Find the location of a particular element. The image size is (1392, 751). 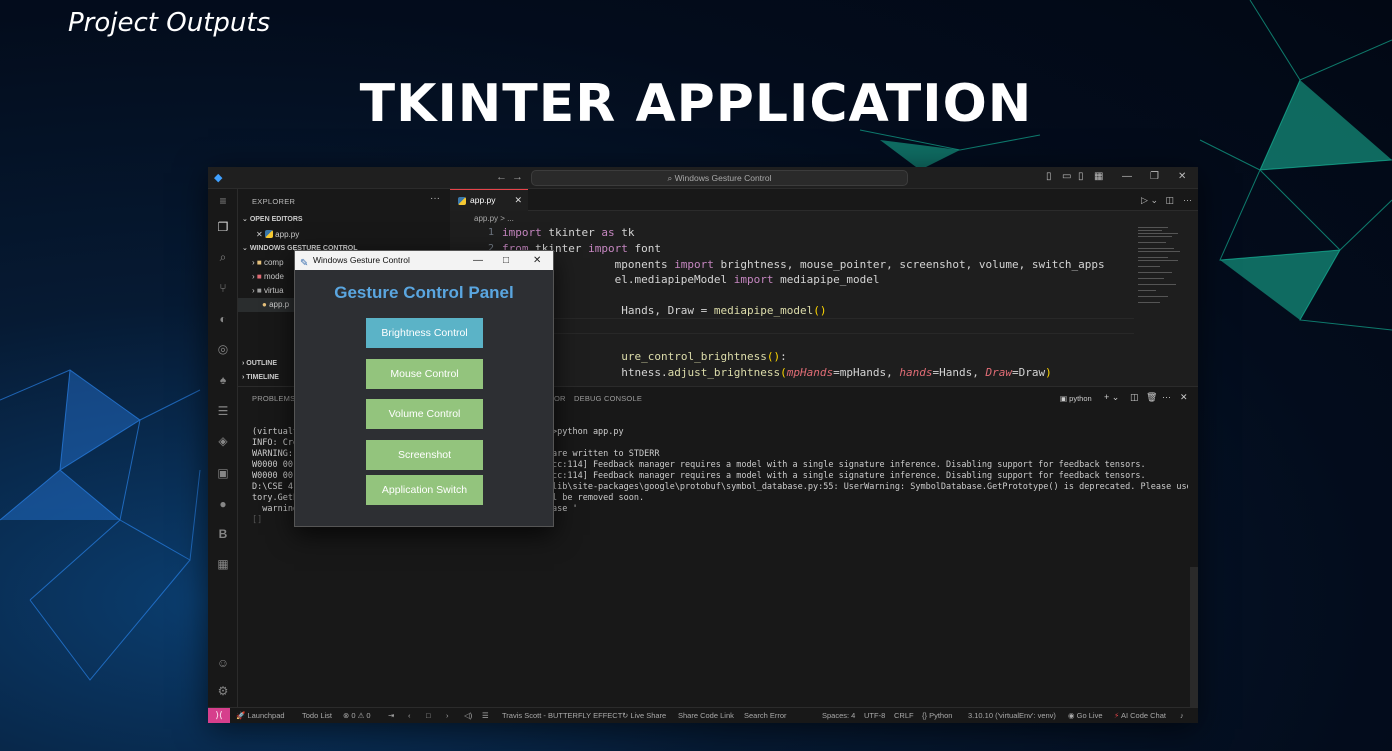

terminal-scrollbar is located at coordinates (1194, 637).